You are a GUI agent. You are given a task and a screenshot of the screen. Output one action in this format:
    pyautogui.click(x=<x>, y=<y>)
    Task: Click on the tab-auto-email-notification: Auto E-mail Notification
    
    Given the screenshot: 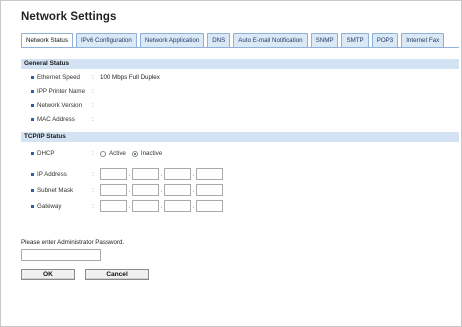 What is the action you would take?
    pyautogui.click(x=270, y=40)
    